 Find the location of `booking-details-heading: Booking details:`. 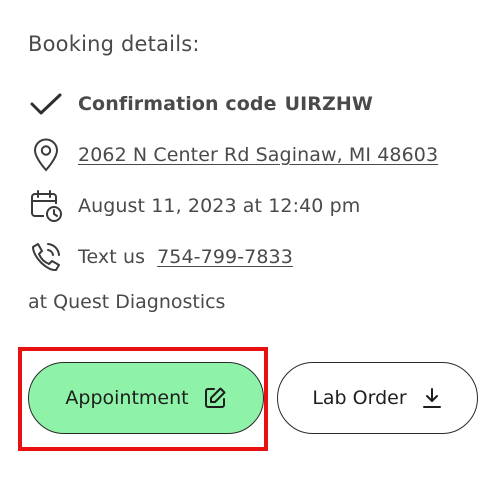

booking-details-heading: Booking details: is located at coordinates (114, 44).